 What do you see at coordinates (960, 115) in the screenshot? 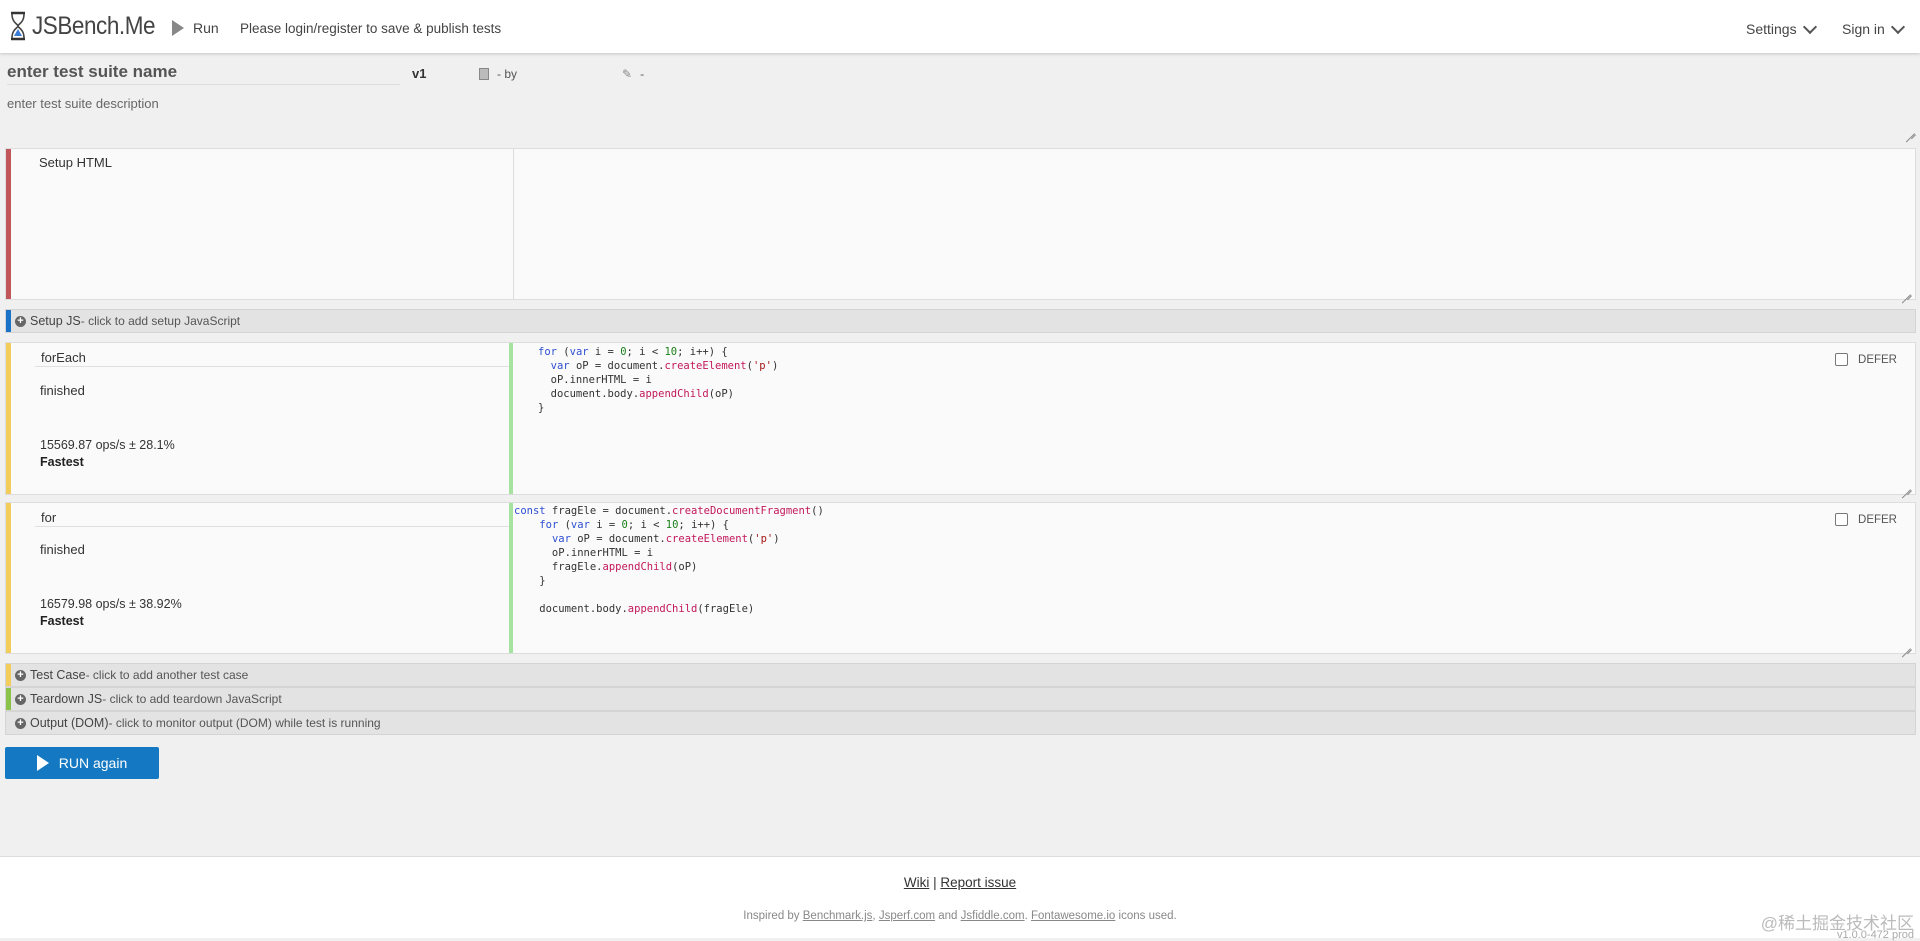
I see `suite-description-input` at bounding box center [960, 115].